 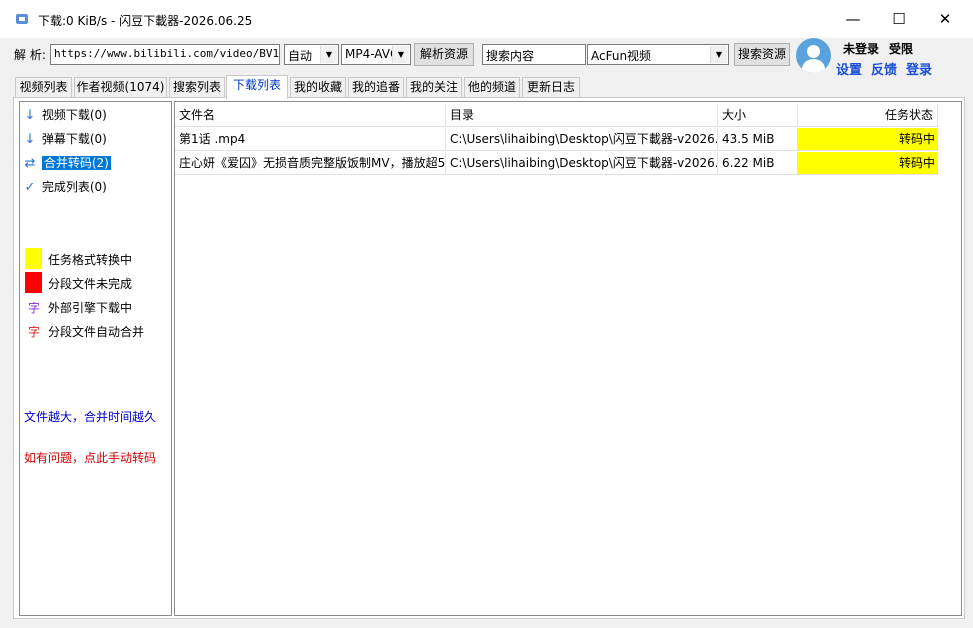 I want to click on site-select: AcFun视频 ▼, so click(x=658, y=54).